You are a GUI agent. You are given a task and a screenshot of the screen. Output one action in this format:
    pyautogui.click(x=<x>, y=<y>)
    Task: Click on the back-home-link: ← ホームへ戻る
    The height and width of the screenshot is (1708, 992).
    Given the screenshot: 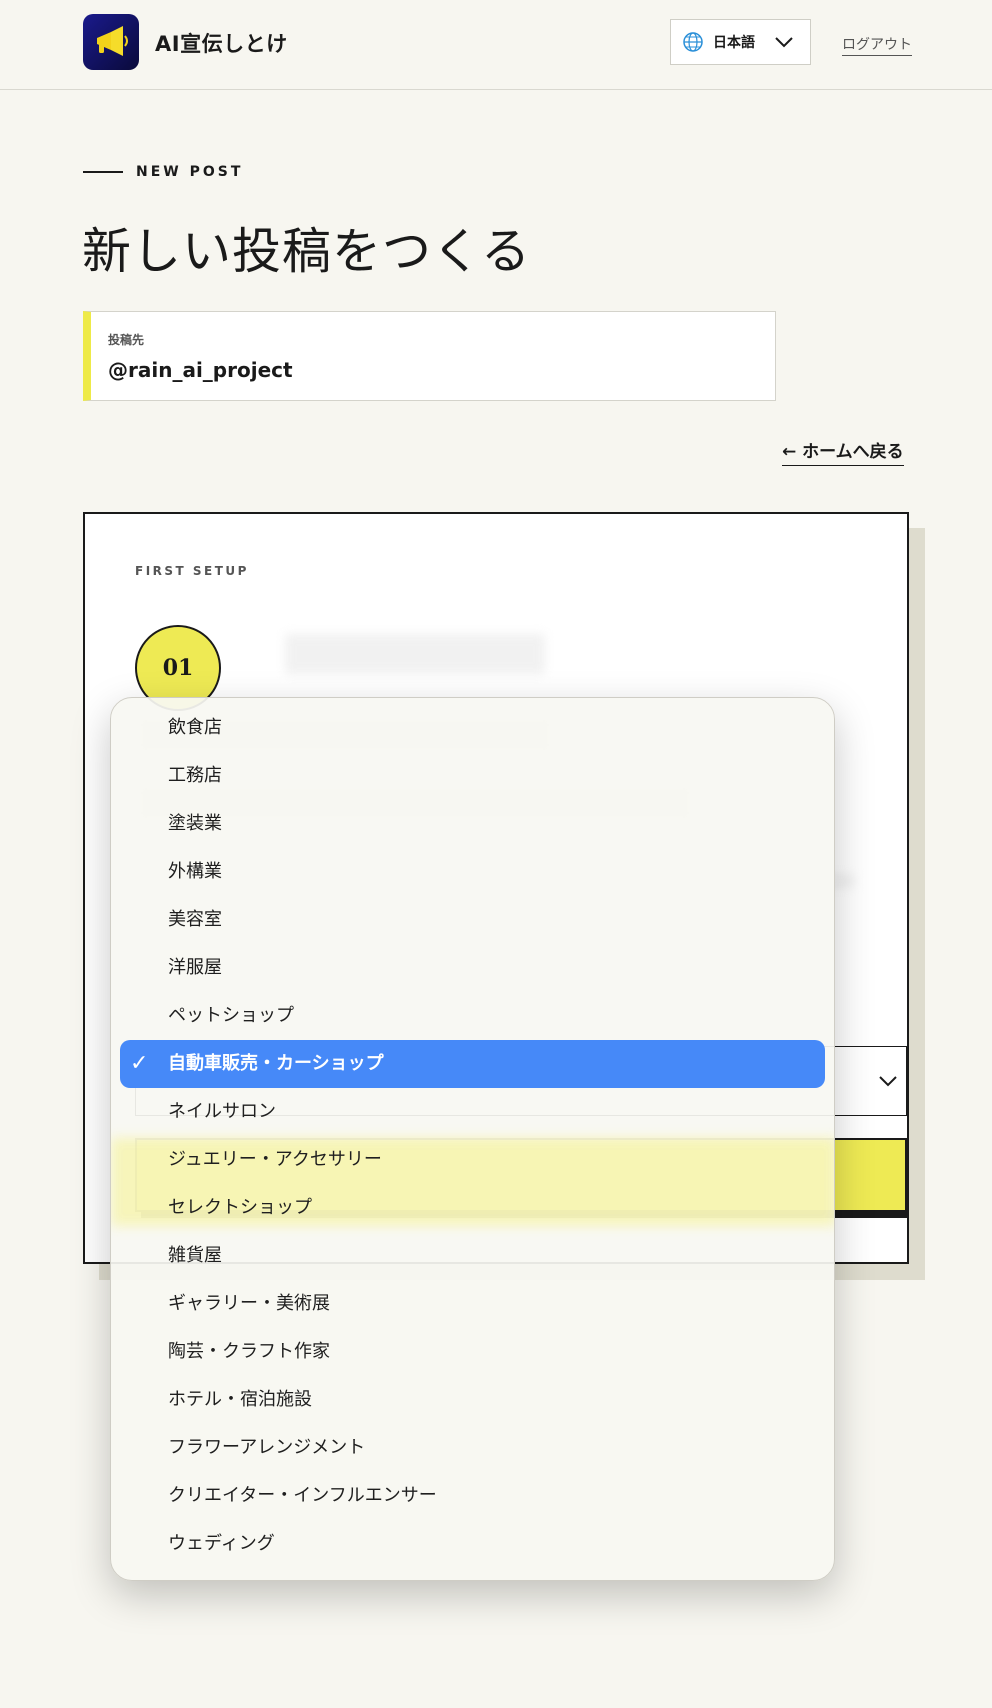 What is the action you would take?
    pyautogui.click(x=843, y=451)
    